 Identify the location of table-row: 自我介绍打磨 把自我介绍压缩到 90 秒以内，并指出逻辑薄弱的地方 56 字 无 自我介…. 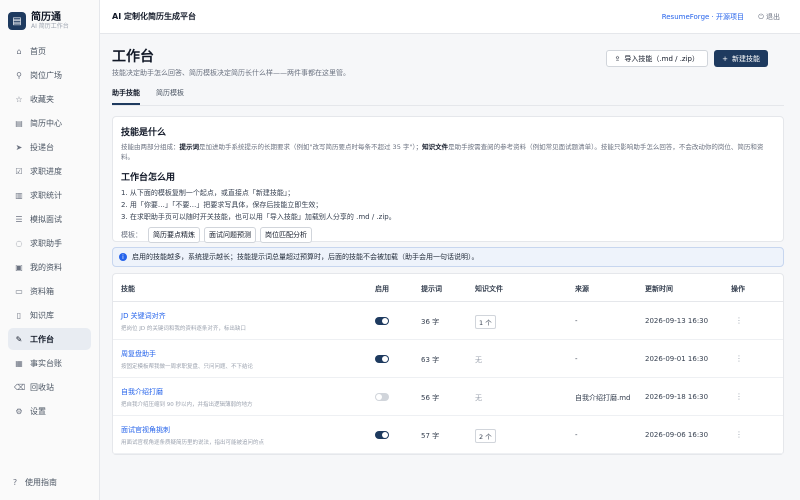
(448, 397).